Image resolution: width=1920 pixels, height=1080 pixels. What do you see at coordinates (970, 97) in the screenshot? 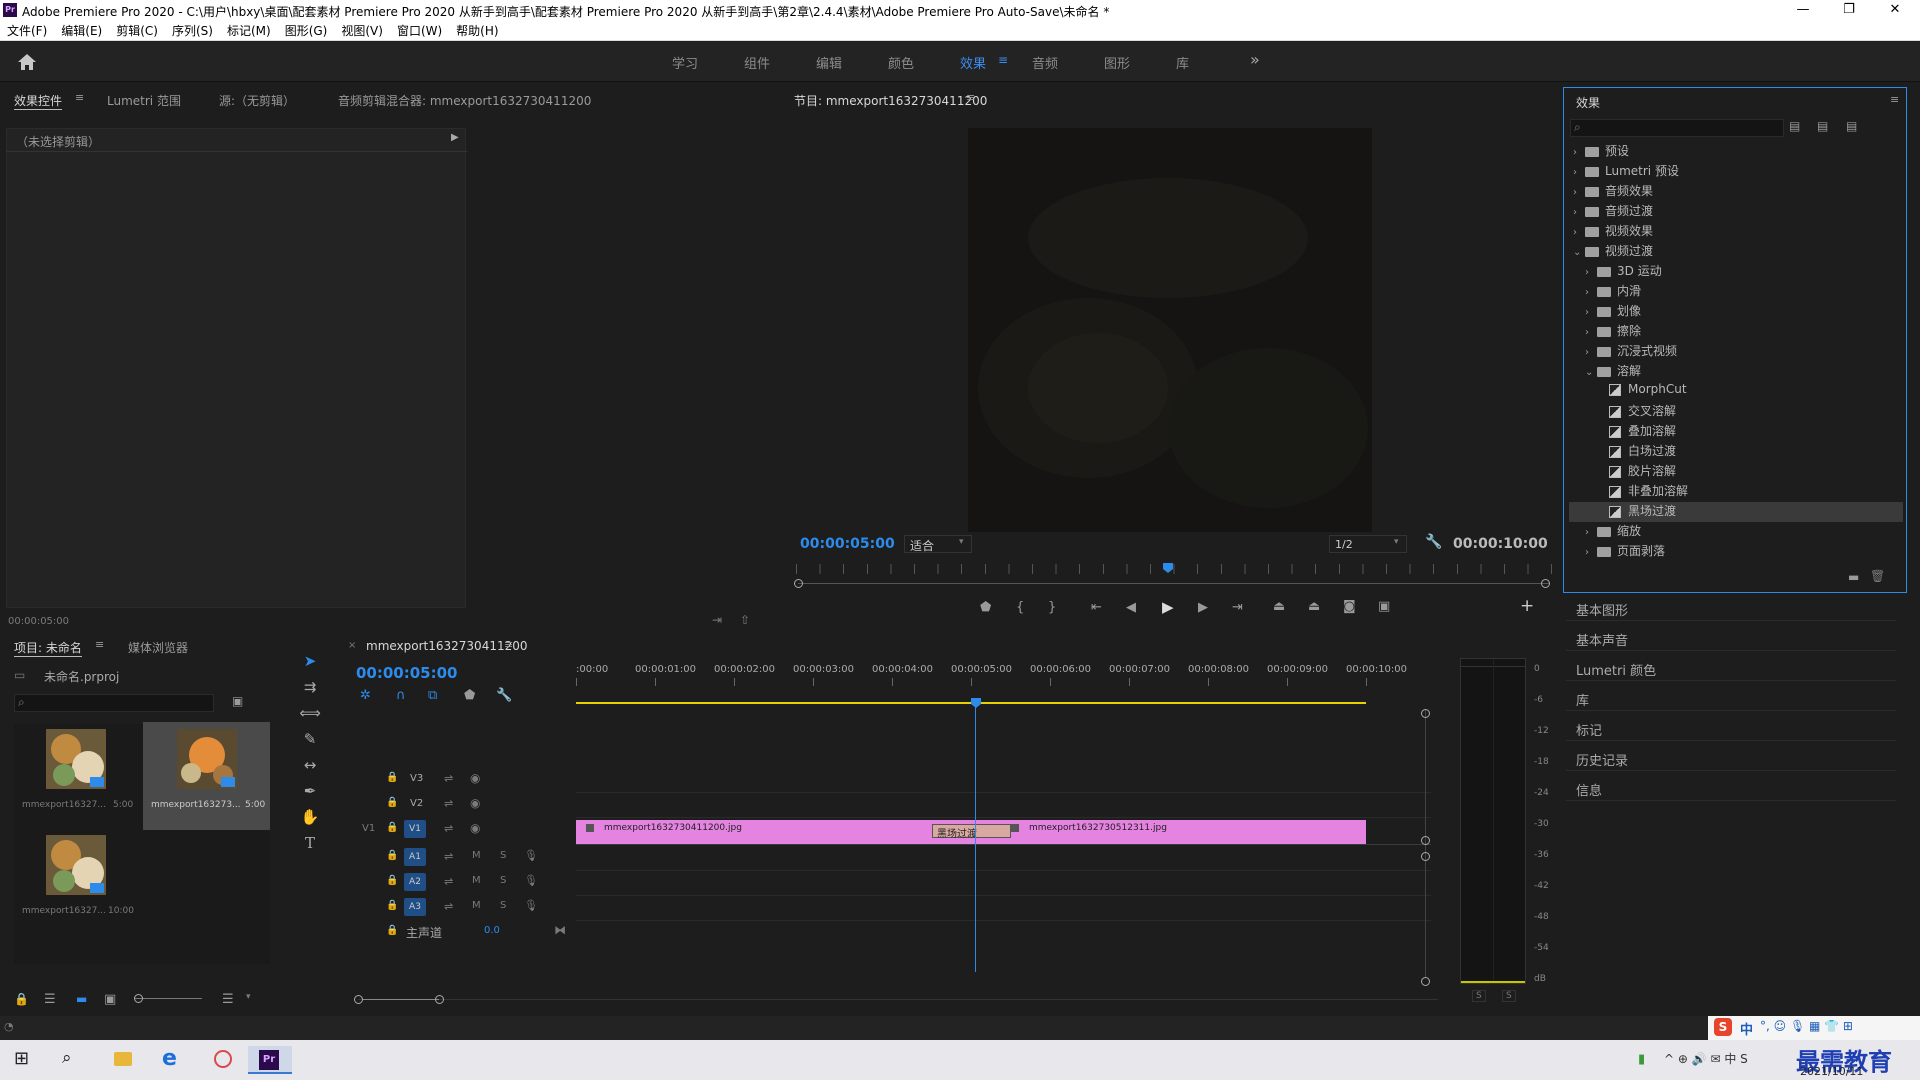
I see `program-menu-icon: ≡` at bounding box center [970, 97].